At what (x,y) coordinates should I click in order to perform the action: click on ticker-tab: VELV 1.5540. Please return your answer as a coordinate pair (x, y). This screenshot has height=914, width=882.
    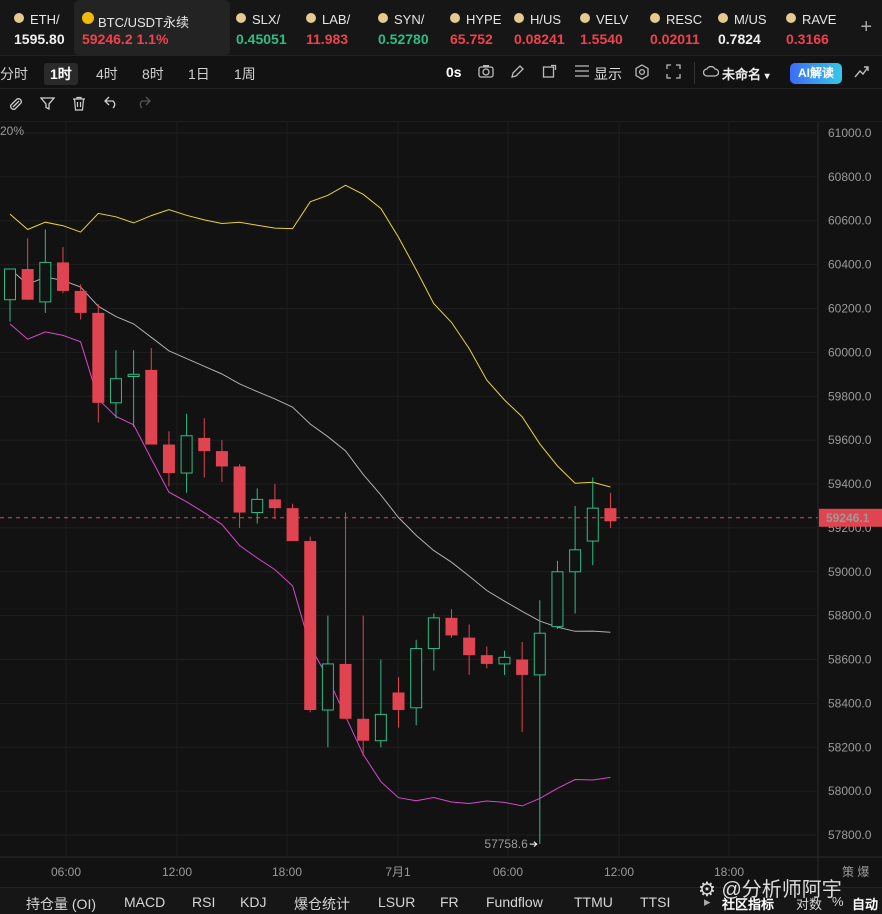
    Looking at the image, I should click on (611, 28).